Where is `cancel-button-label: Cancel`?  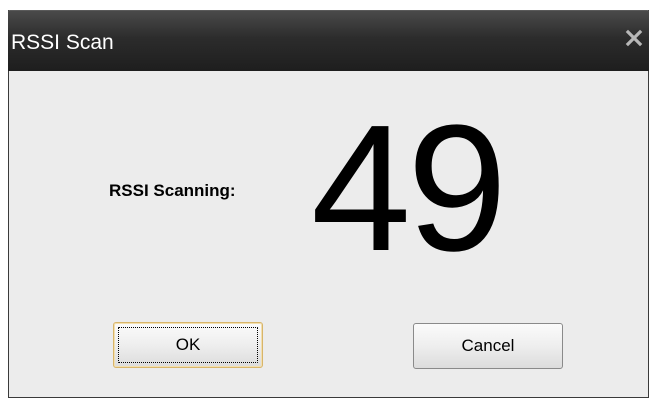
cancel-button-label: Cancel is located at coordinates (488, 345).